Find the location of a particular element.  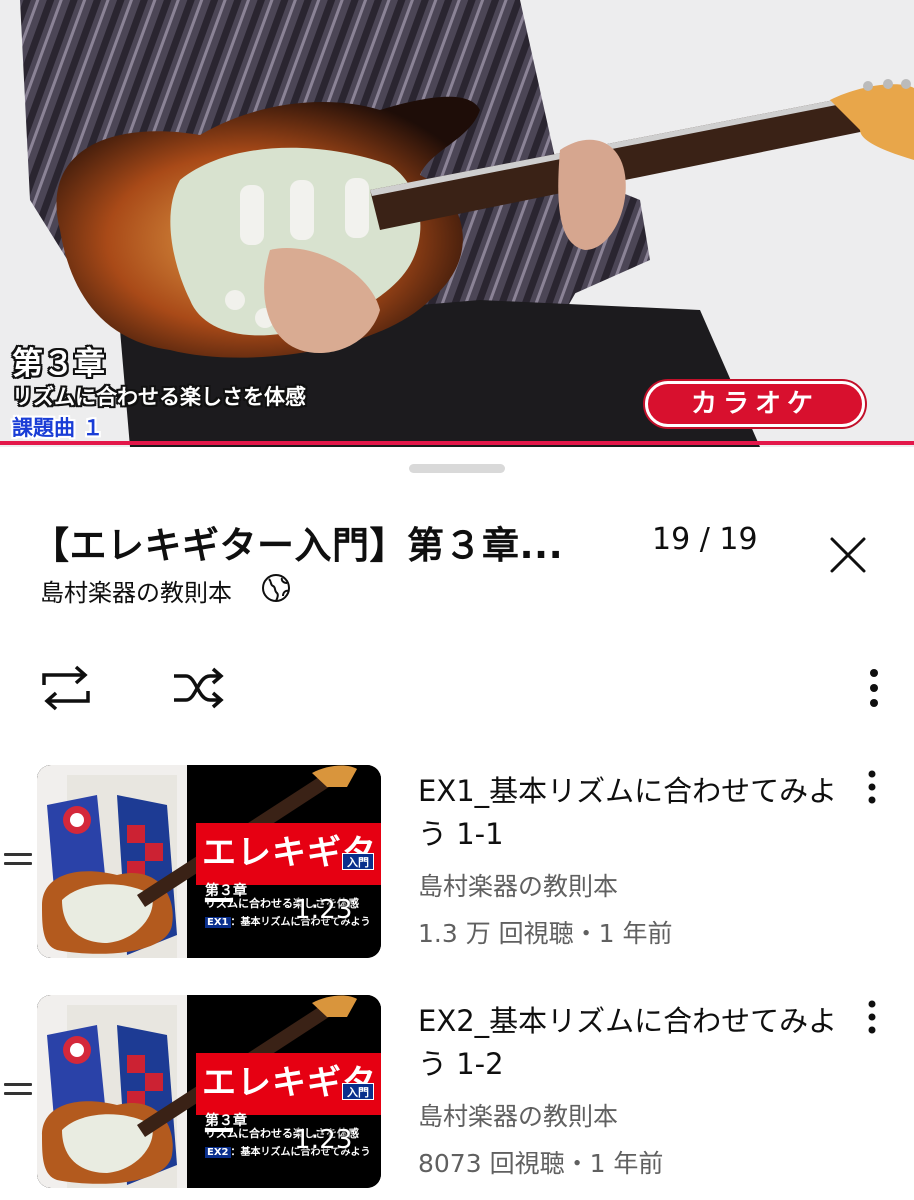

shuffle-icon is located at coordinates (198, 688).